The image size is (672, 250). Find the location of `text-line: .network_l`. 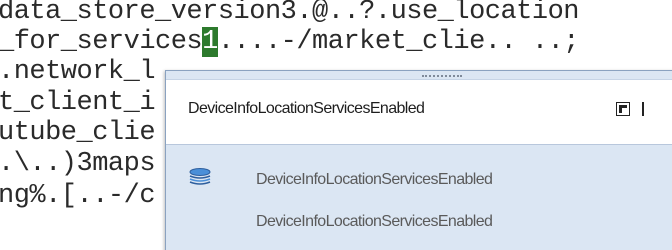

text-line: .network_l is located at coordinates (78, 72).